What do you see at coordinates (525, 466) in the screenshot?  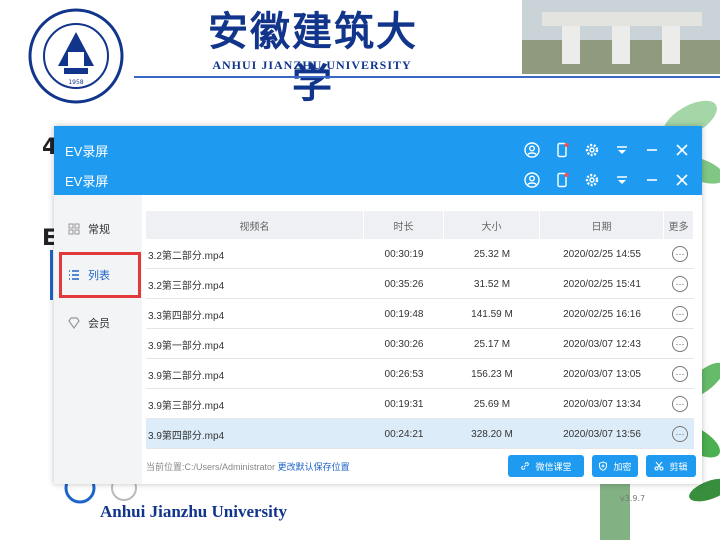 I see `link-icon` at bounding box center [525, 466].